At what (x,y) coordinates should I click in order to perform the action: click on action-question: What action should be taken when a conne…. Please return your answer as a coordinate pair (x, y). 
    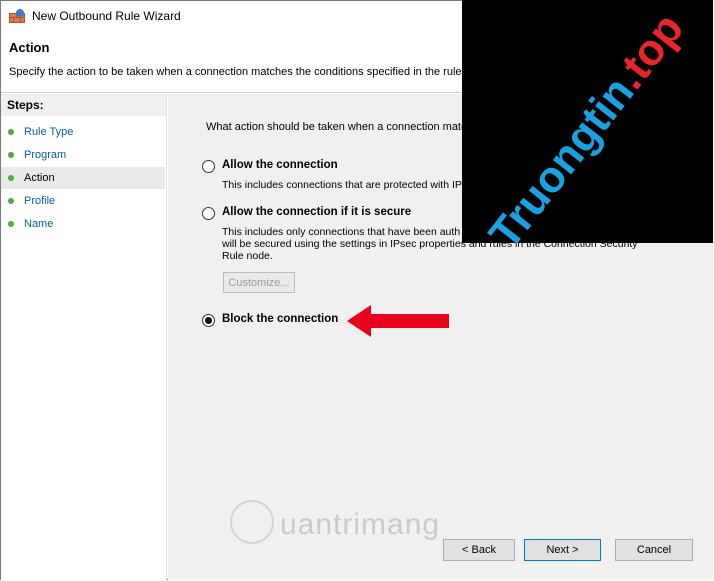
    Looking at the image, I should click on (336, 127).